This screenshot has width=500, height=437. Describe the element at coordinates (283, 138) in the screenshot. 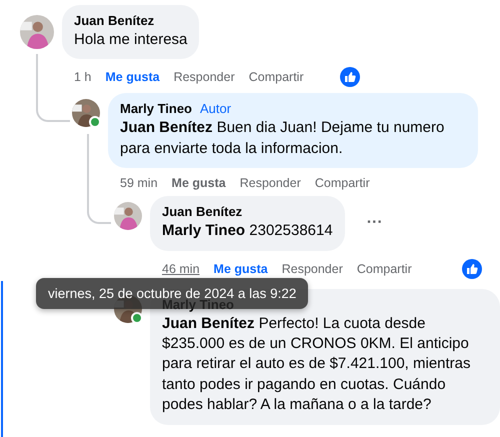

I see `comment-text: Juan Benítez Buen dia Juan! Dejame tu numero para enviarte toda la informacion.` at that location.